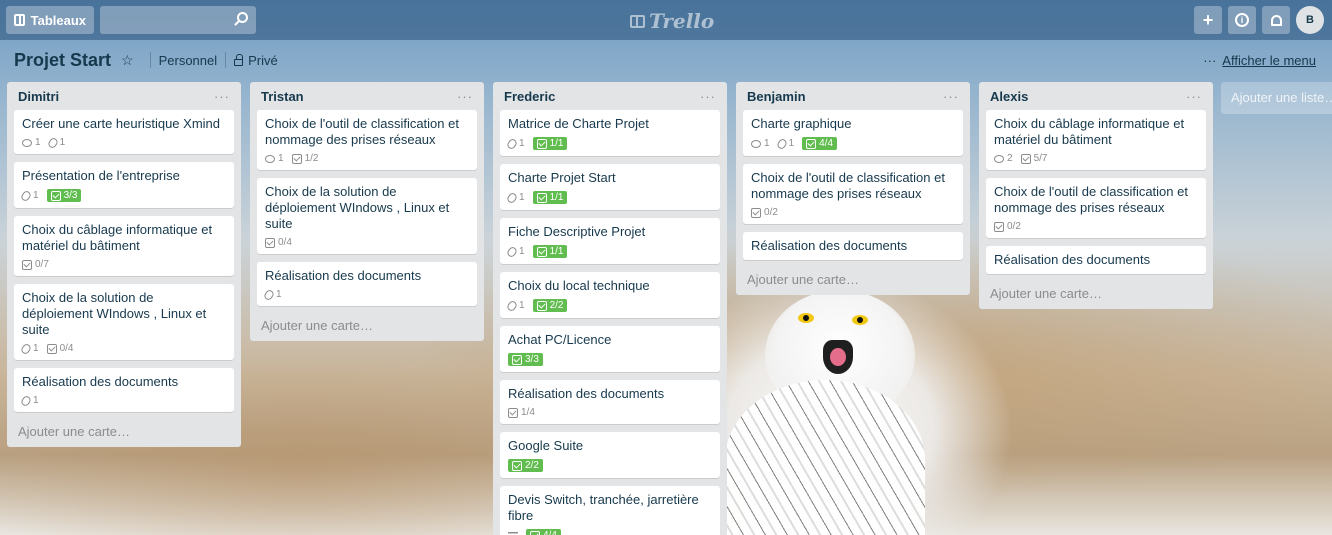 Image resolution: width=1332 pixels, height=535 pixels. What do you see at coordinates (528, 412) in the screenshot?
I see `checklist-count: 1/4` at bounding box center [528, 412].